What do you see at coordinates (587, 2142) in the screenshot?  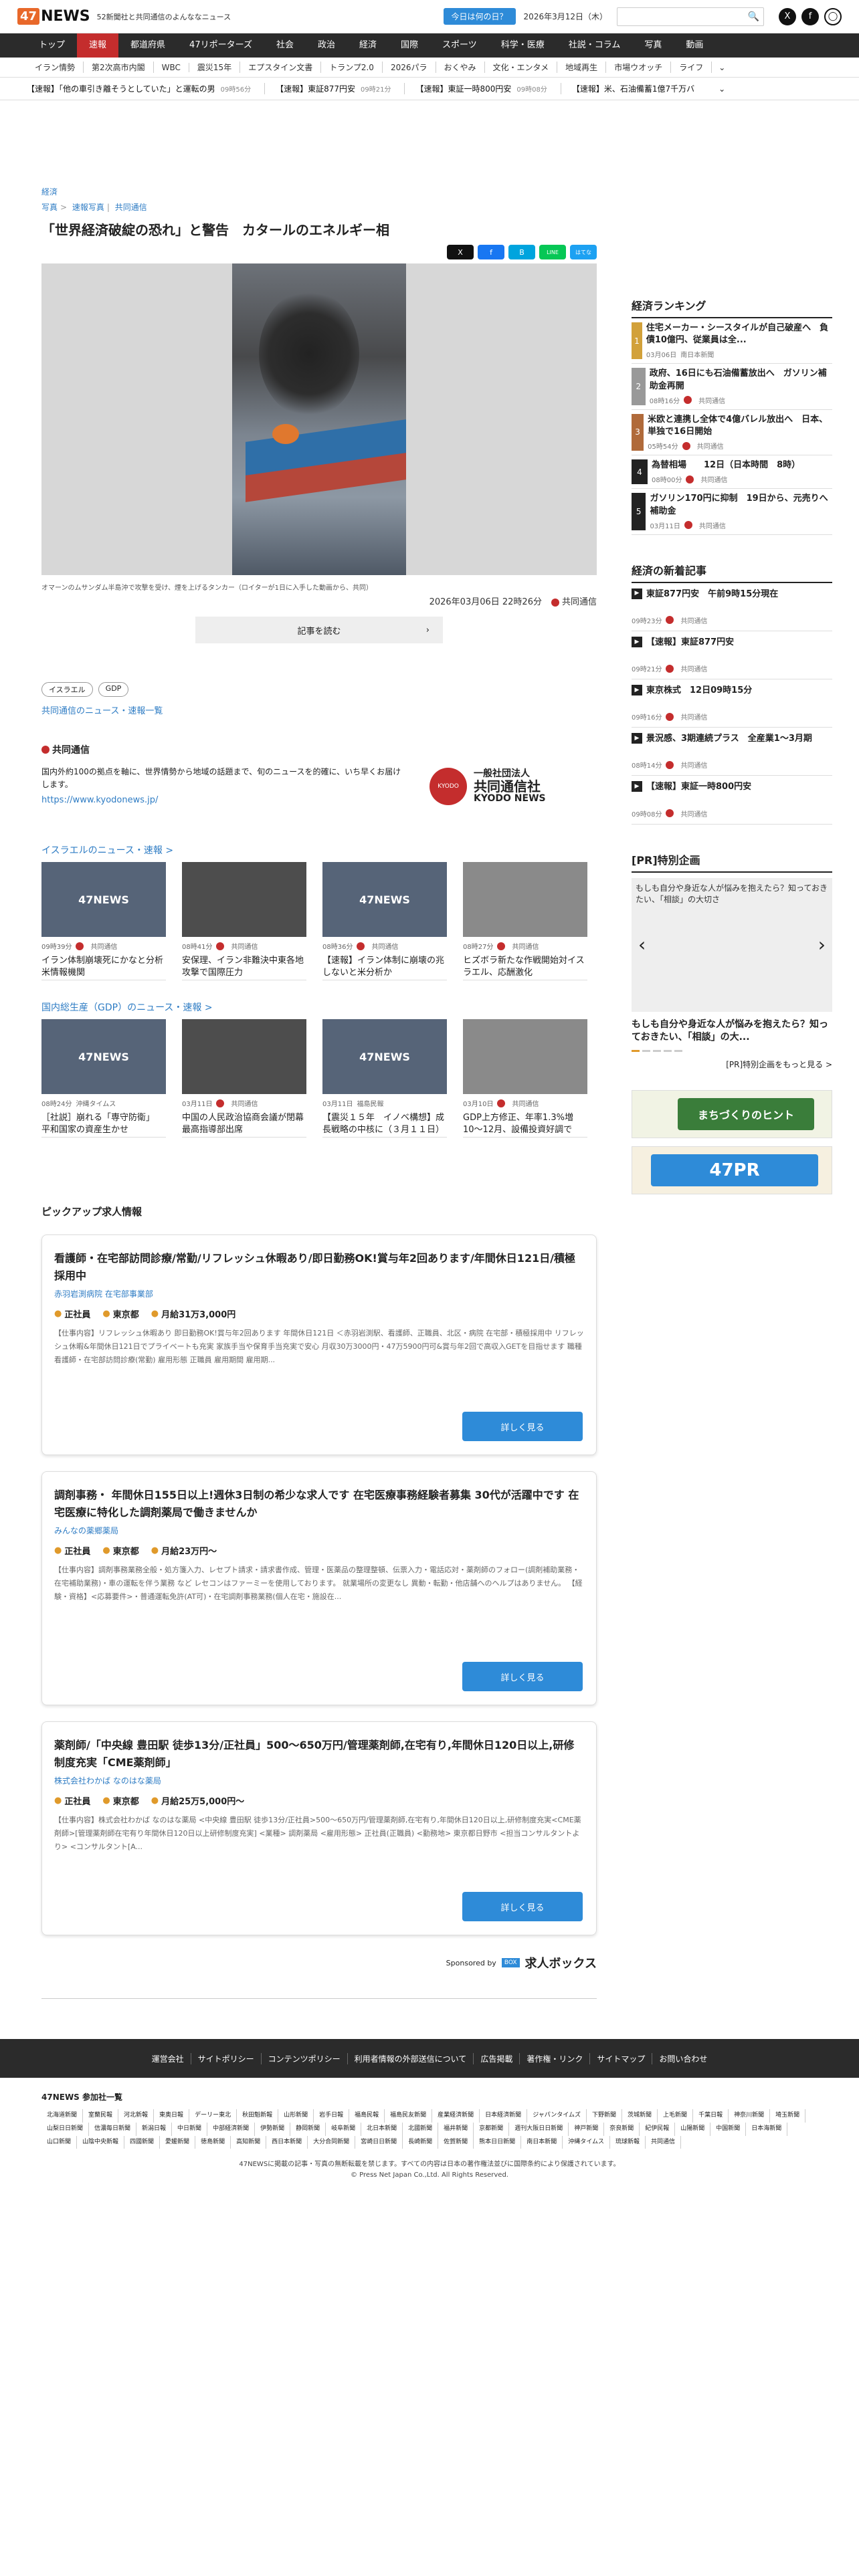 I see `member-paper-link: 沖縄タイムス` at bounding box center [587, 2142].